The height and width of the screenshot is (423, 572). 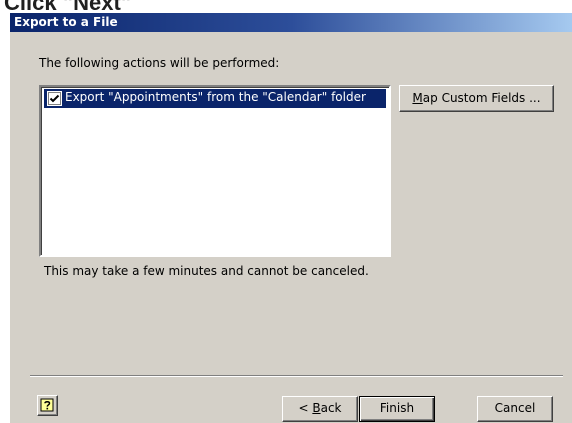 I want to click on actions-intro-label: The following actions will be performed:, so click(x=159, y=63).